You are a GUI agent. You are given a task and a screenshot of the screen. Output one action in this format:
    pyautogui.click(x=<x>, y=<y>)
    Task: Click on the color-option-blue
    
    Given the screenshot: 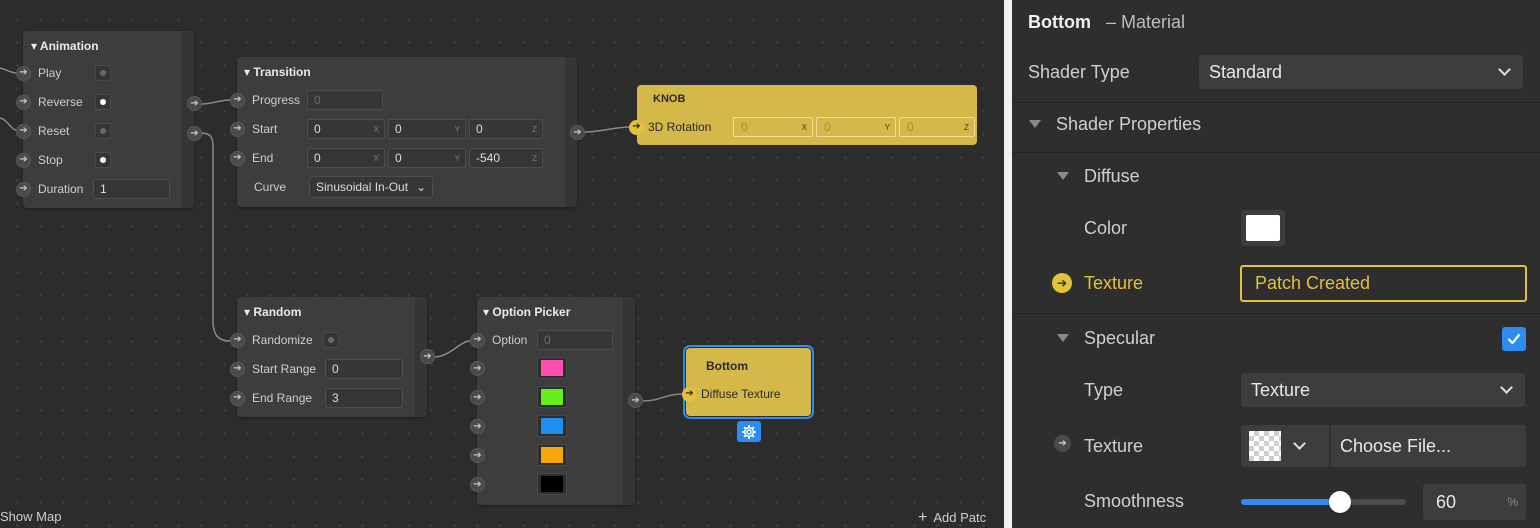 What is the action you would take?
    pyautogui.click(x=552, y=426)
    